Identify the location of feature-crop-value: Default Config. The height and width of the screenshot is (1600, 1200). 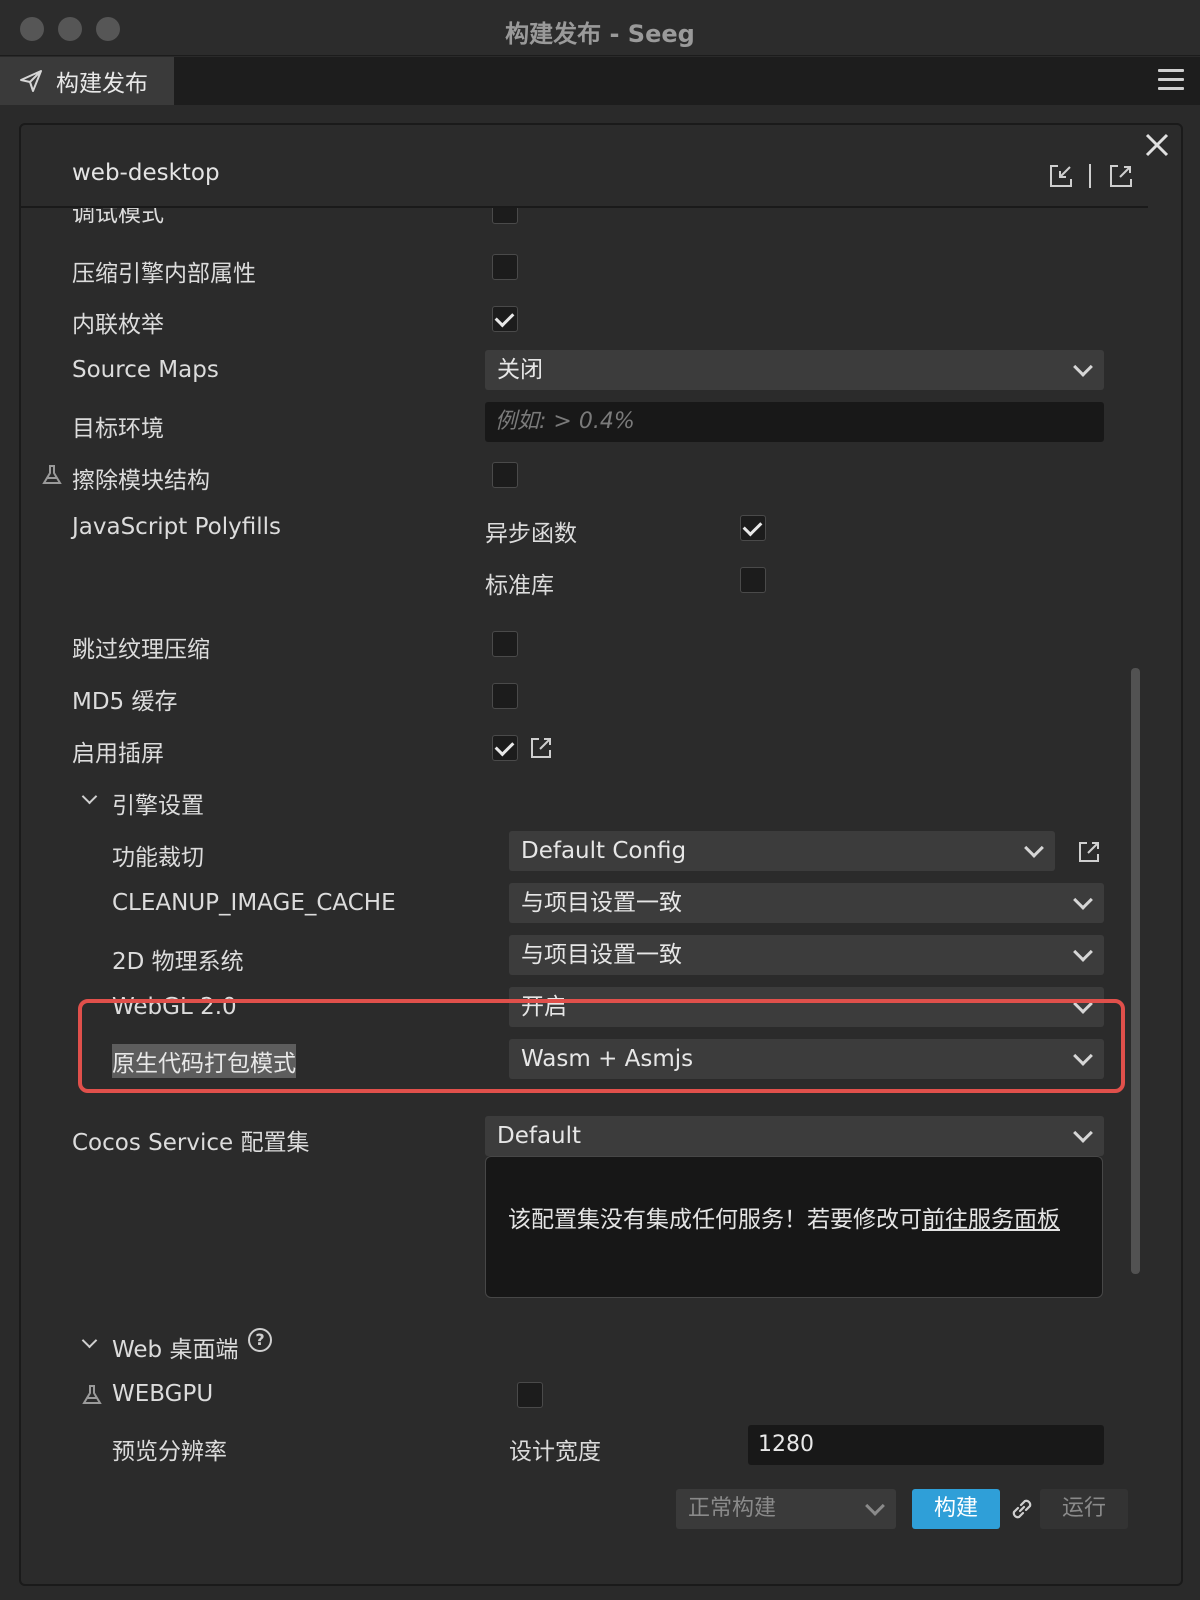
(604, 851).